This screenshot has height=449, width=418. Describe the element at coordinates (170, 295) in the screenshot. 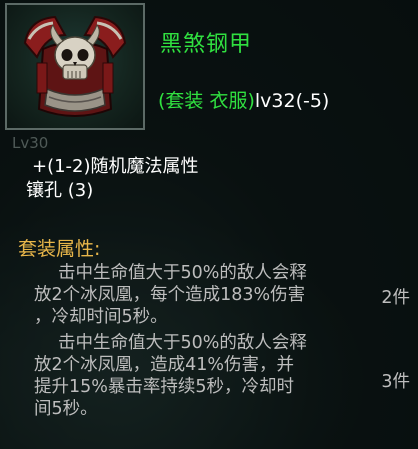

I see `set-effect-line: 放2个冰凤凰，每个造成183%伤害` at that location.